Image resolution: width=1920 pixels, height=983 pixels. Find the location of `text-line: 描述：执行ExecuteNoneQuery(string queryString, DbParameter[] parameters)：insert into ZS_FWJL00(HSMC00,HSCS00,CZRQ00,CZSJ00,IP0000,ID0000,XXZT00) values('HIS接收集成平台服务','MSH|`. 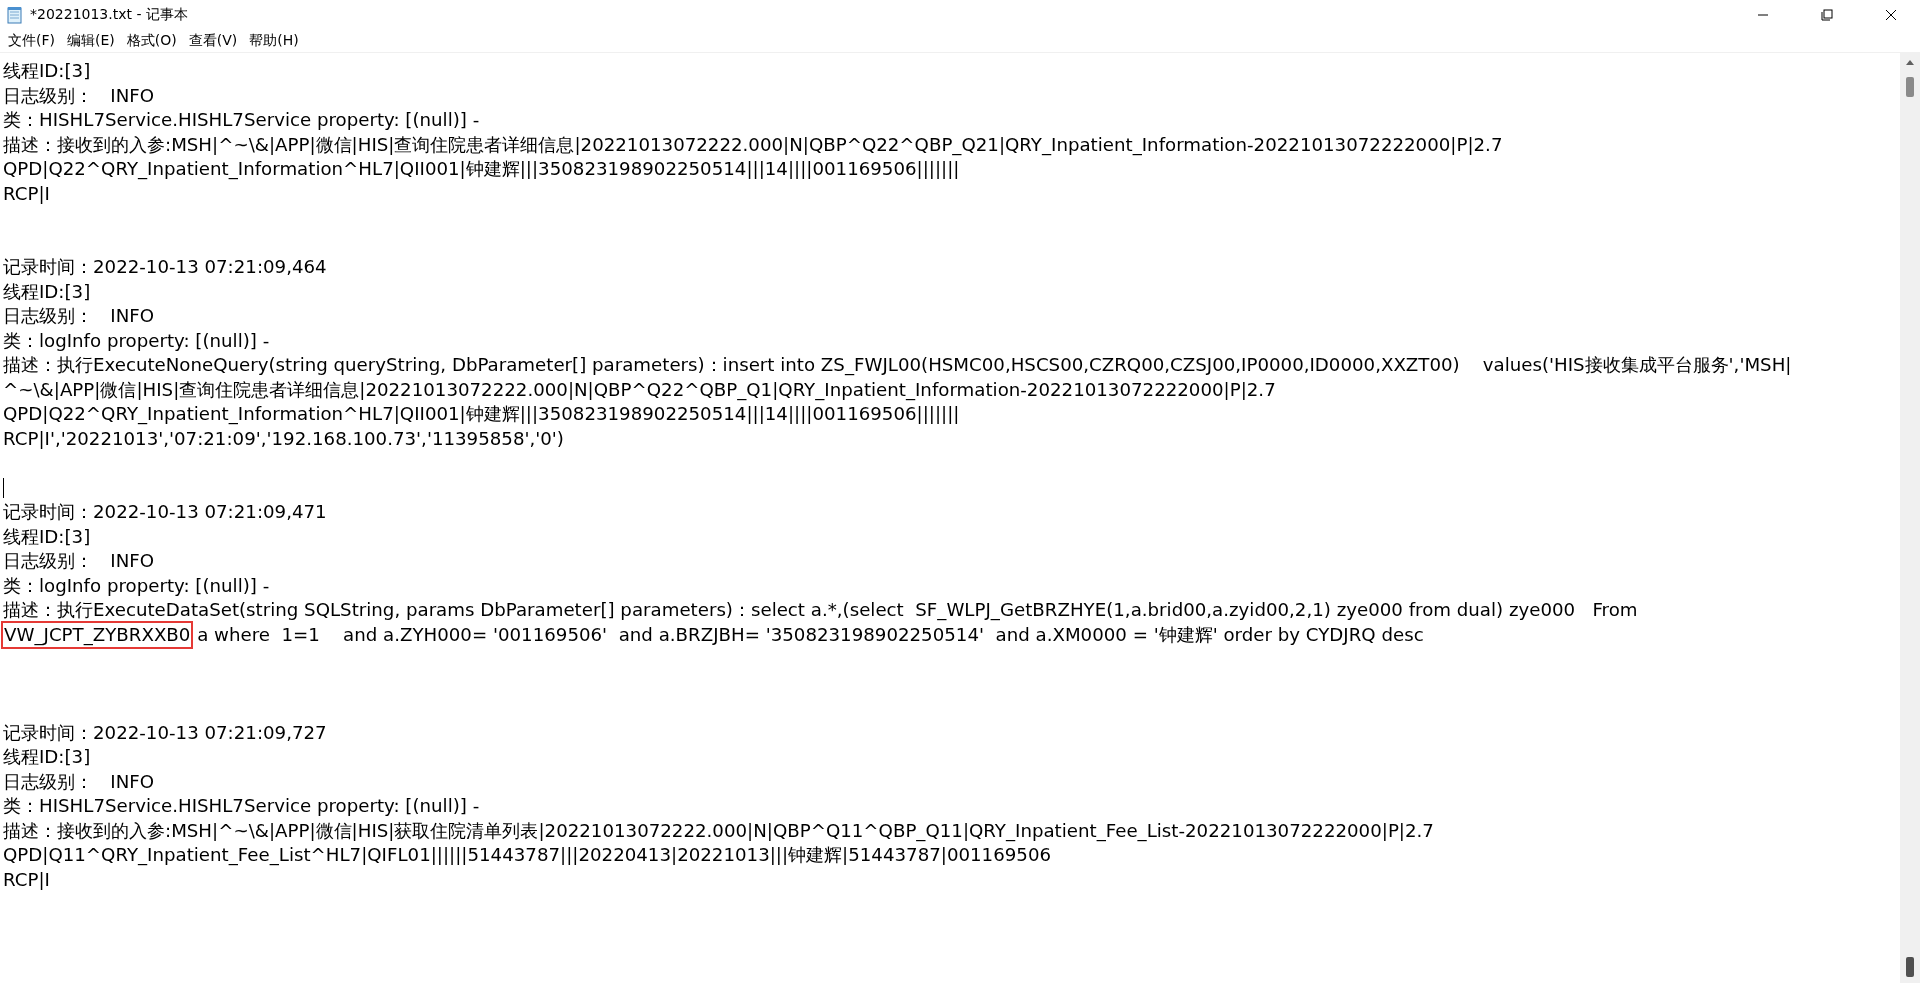

text-line: 描述：执行ExecuteNoneQuery(string queryString, DbParameter[] parameters)：insert into ZS_FWJL00(HSMC00,HSCS00,CZRQ00,CZSJ00,IP0000,ID0000,XXZT00) values('HIS接收集成平台服务','MSH| is located at coordinates (897, 365).